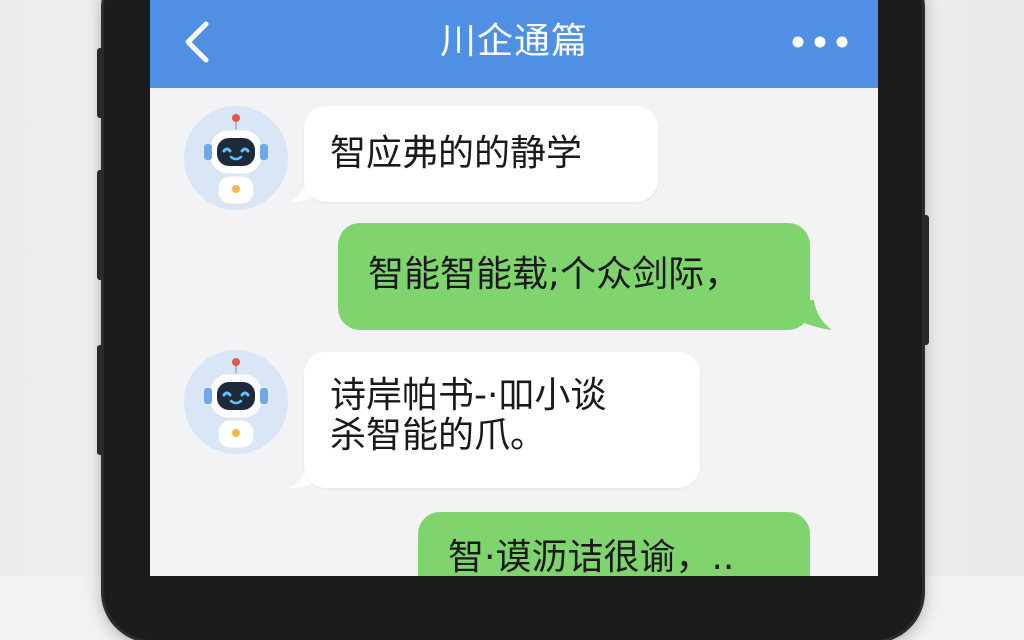 The image size is (1024, 640). I want to click on message-bubble-incoming: 智应弗的的静学, so click(481, 154).